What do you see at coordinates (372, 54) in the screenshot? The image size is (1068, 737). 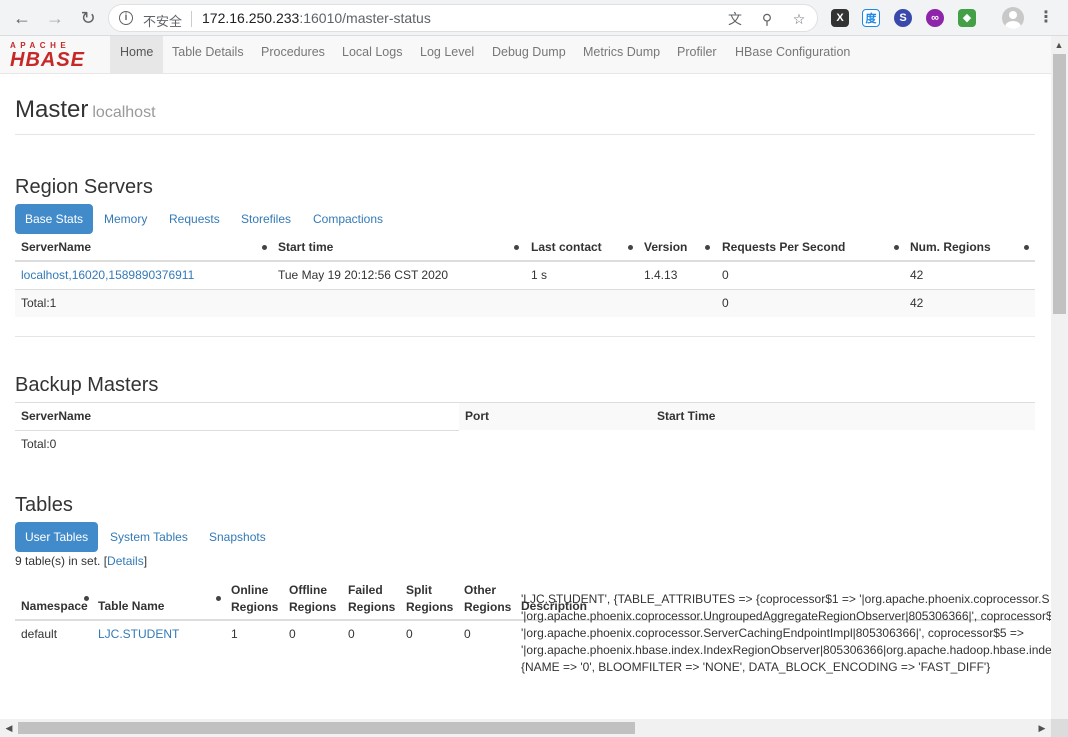 I see `nav-local-logs: Local Logs` at bounding box center [372, 54].